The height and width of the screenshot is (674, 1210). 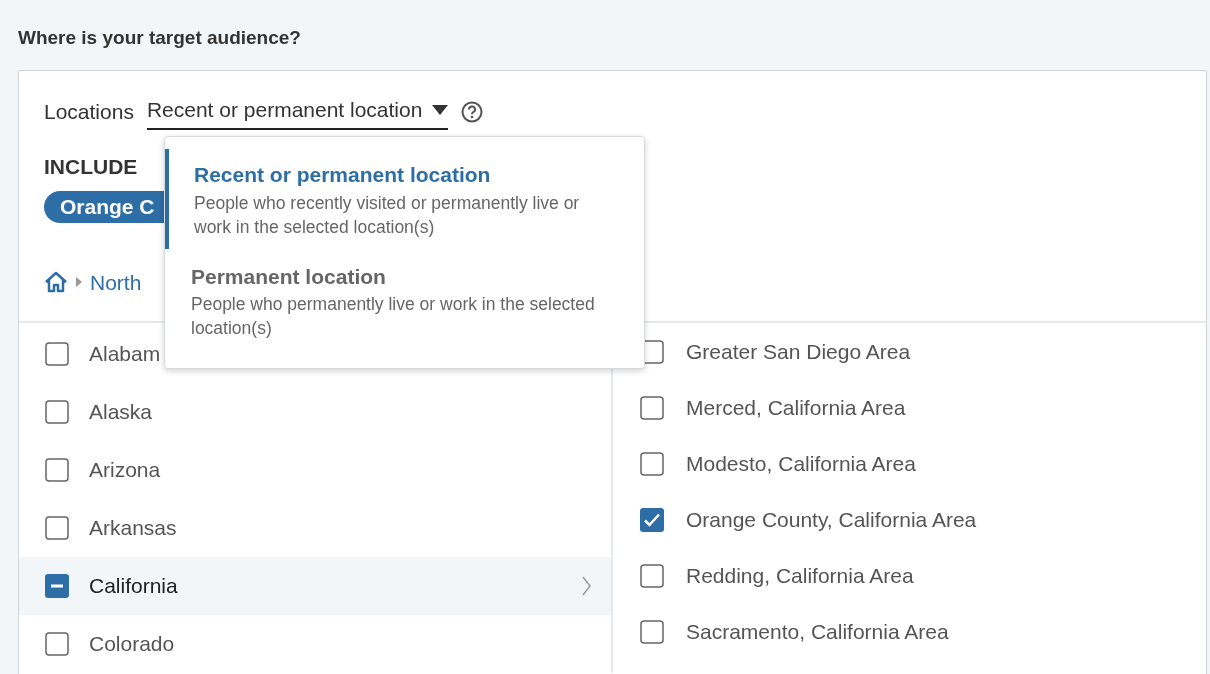 I want to click on option-title: Recent or permanent location, so click(x=343, y=175).